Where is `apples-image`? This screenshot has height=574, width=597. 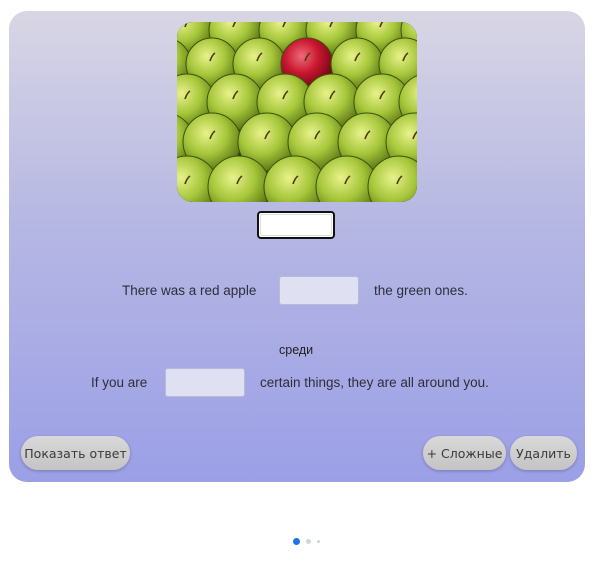 apples-image is located at coordinates (297, 112).